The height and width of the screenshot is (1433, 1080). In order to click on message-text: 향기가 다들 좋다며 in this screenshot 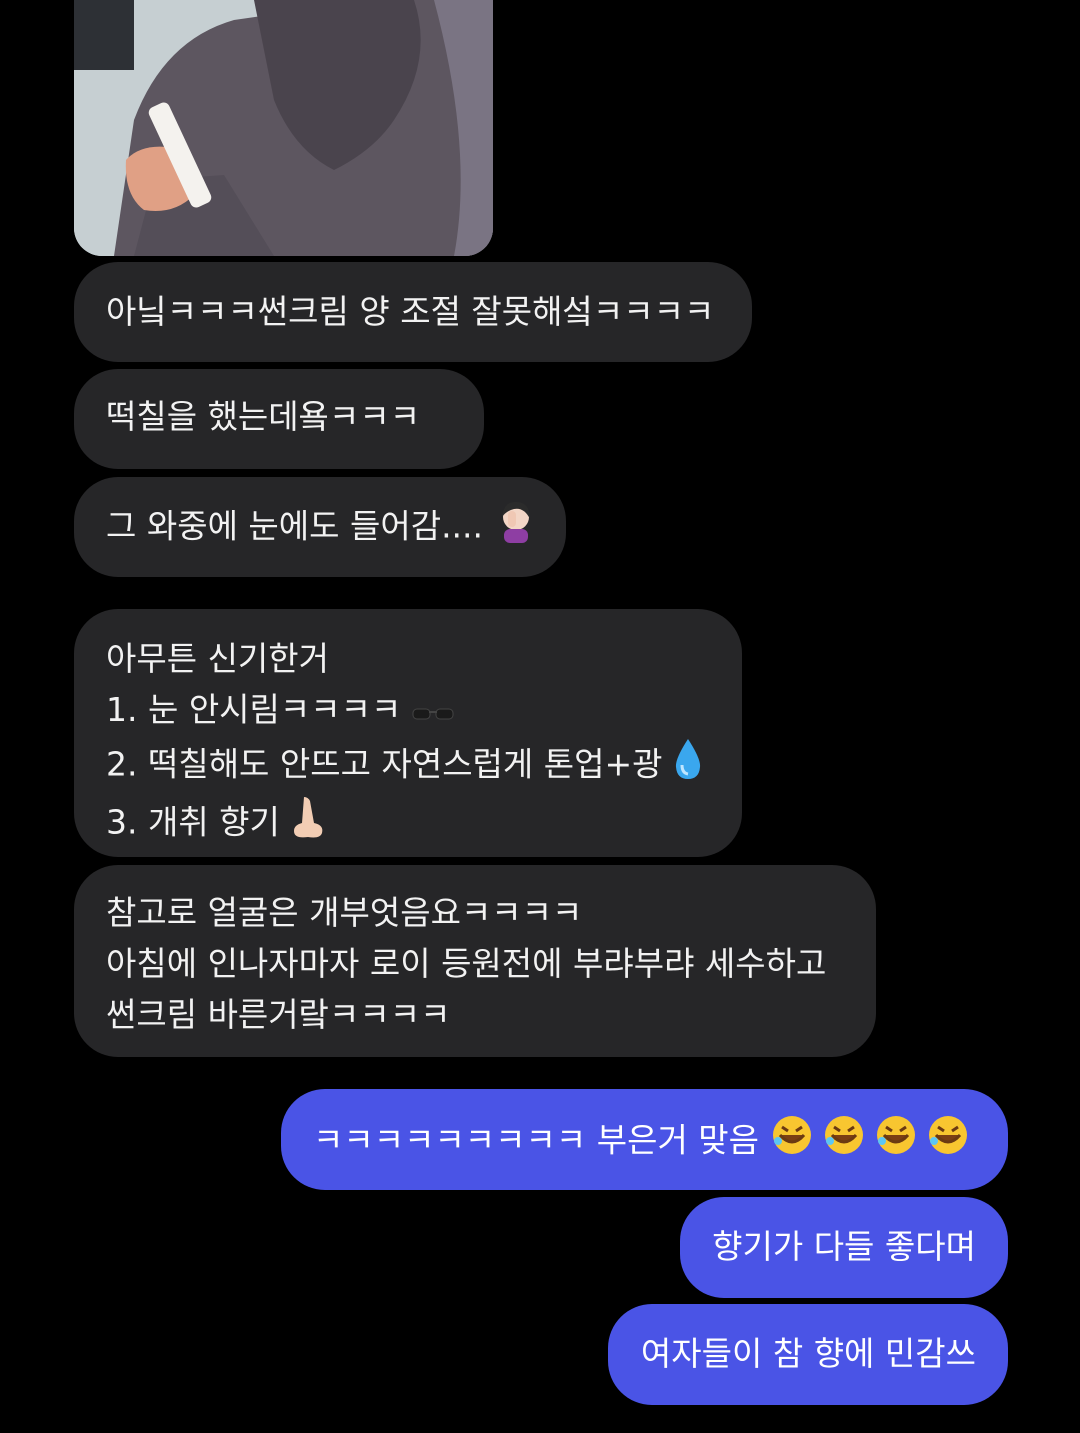, I will do `click(844, 1246)`.